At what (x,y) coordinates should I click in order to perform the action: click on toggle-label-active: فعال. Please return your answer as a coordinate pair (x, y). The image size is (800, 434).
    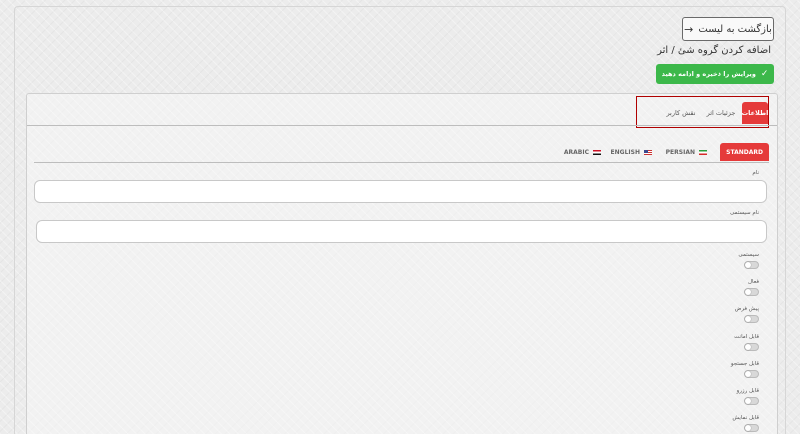
    Looking at the image, I should click on (753, 282).